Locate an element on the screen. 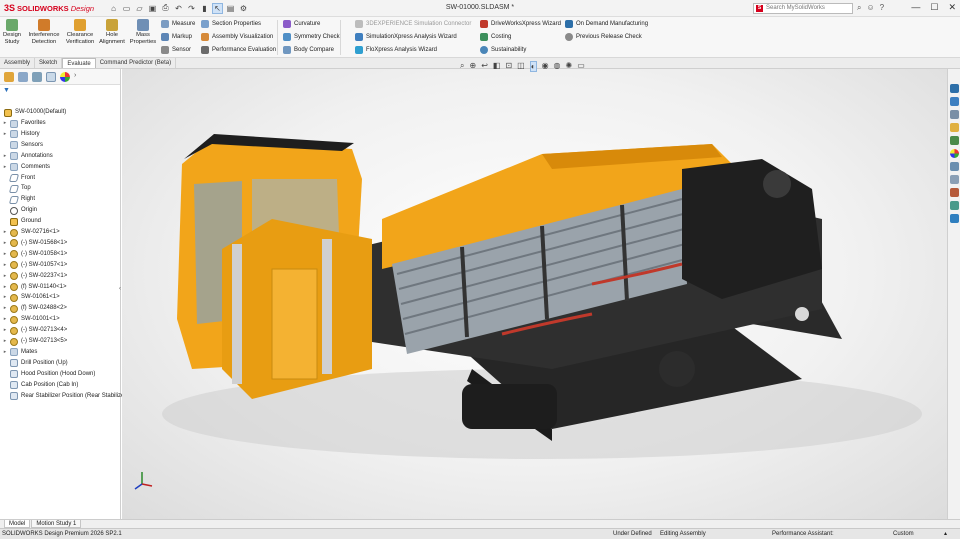  markup-button: Markup is located at coordinates (176, 37).